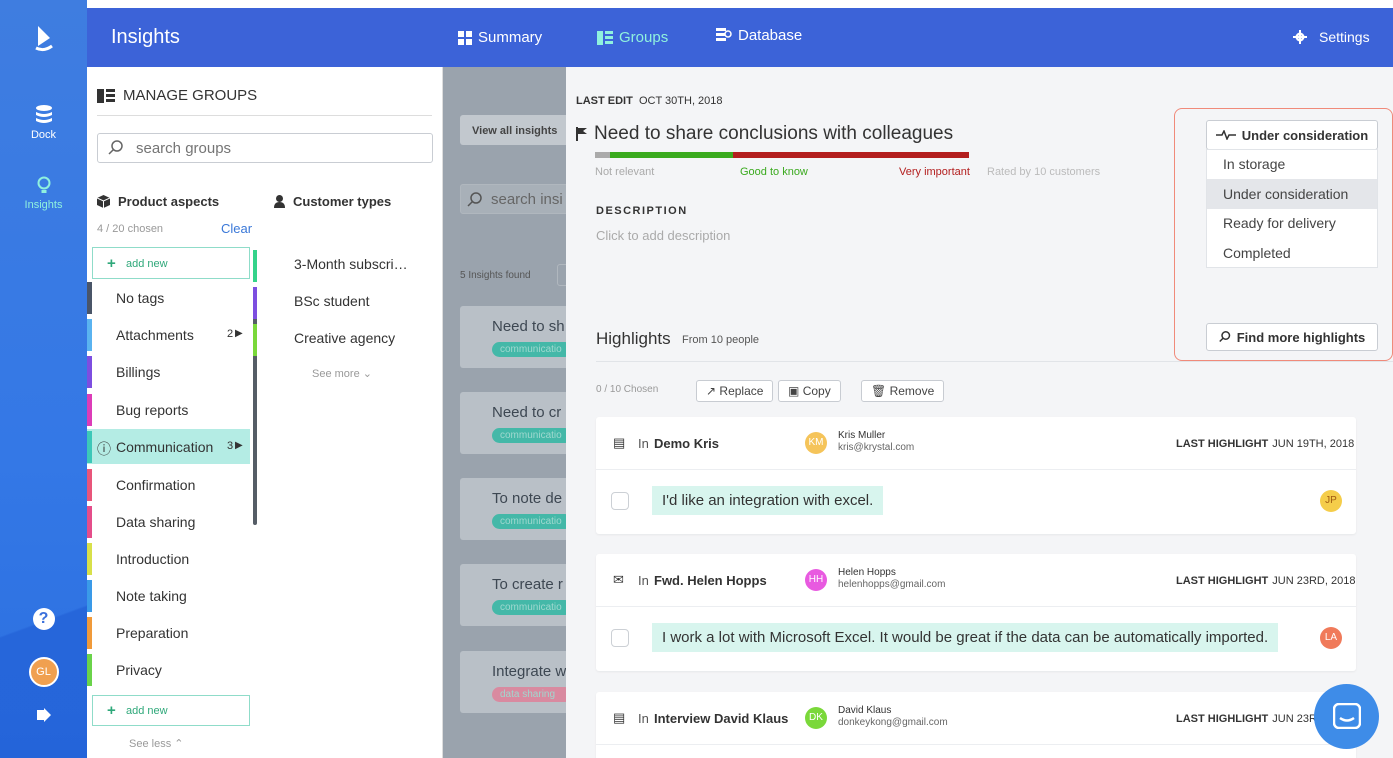  Describe the element at coordinates (1292, 253) in the screenshot. I see `status-option: Completed` at that location.